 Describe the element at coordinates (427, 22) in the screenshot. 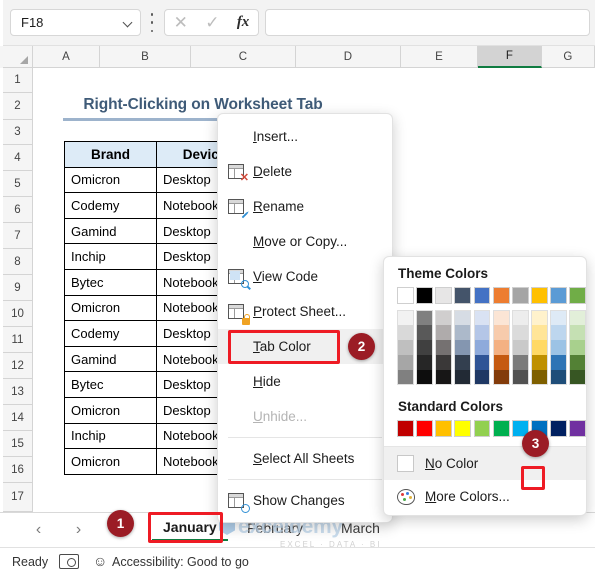

I see `formula-input` at that location.